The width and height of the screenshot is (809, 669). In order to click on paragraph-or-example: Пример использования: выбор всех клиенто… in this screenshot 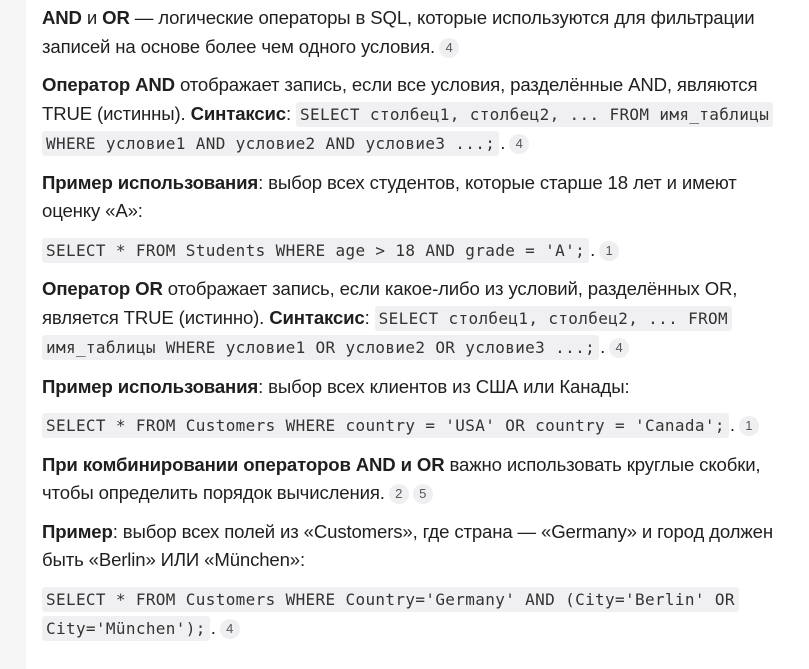, I will do `click(418, 387)`.